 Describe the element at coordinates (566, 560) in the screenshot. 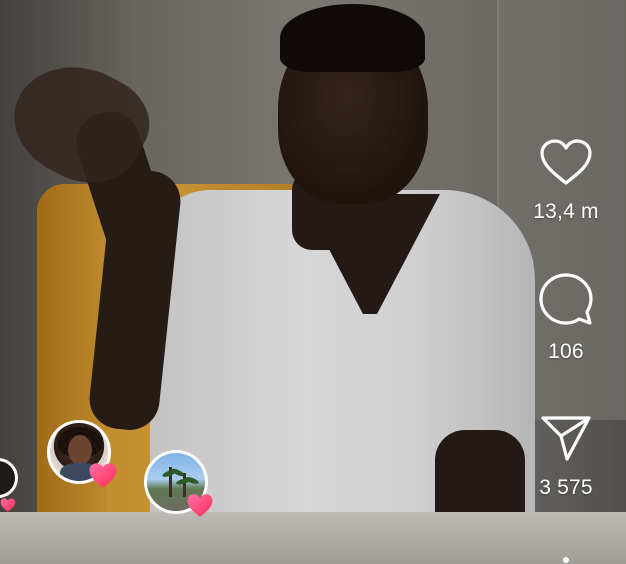

I see `more-dots-icon` at that location.